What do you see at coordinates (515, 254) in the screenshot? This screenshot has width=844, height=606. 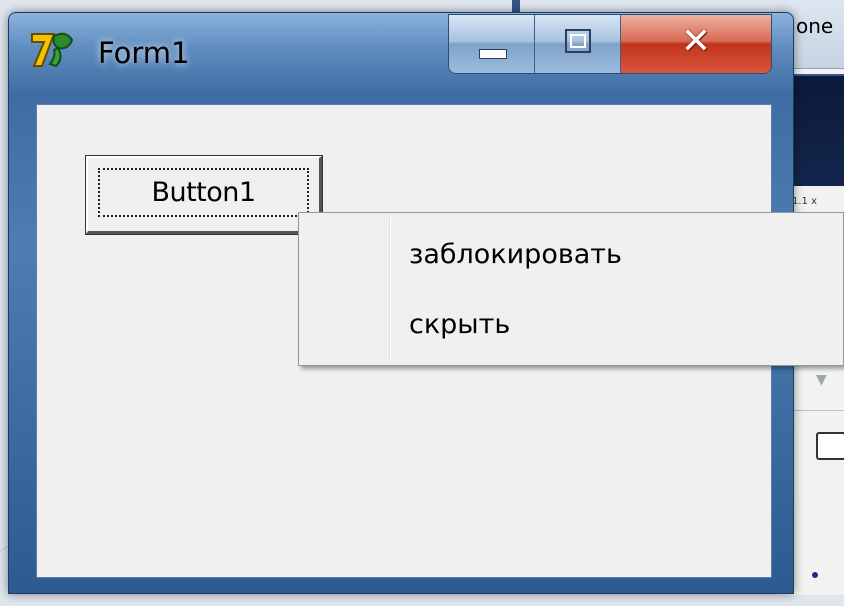 I see `menu-item-label: заблокировать` at bounding box center [515, 254].